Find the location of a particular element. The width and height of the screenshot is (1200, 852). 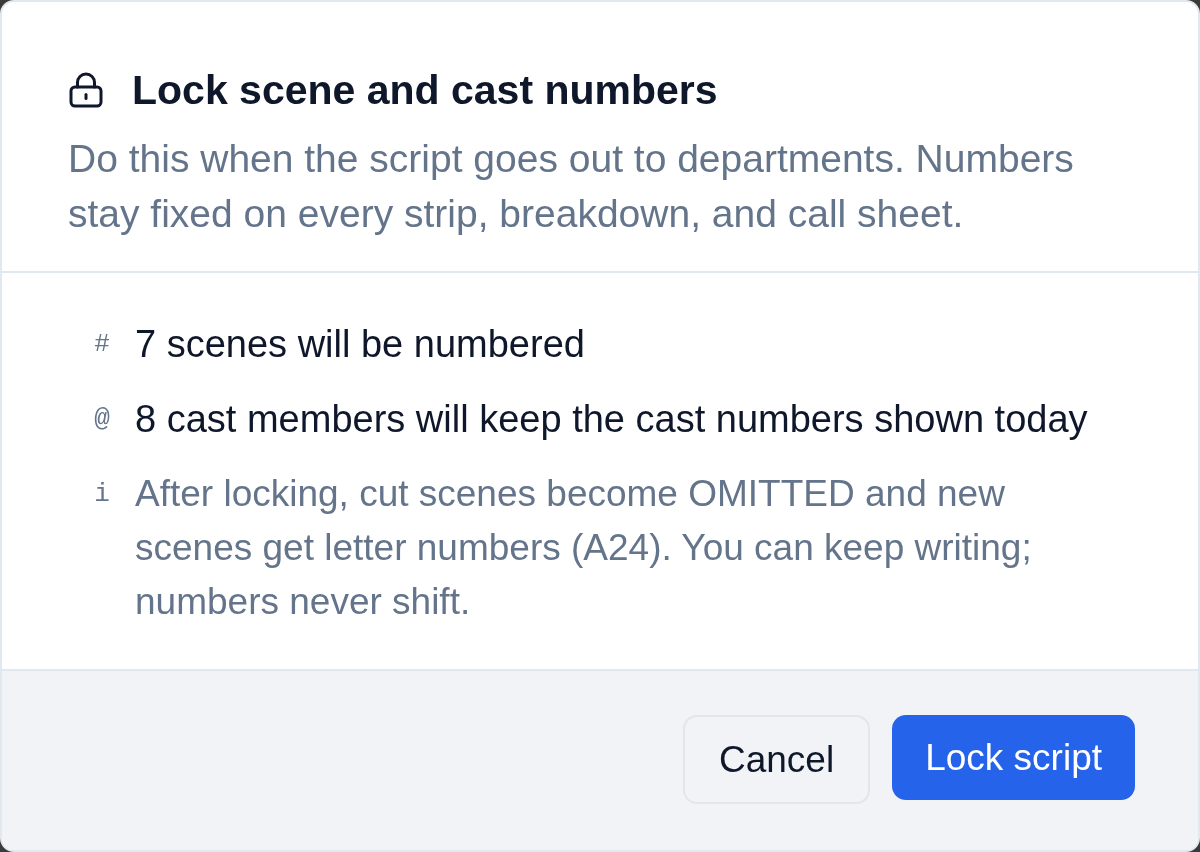

info-note: After locking, cut scenes become OMITTED and new scenes get letter numbers (A24). You can keep writing; numbers never shift. is located at coordinates (584, 548).